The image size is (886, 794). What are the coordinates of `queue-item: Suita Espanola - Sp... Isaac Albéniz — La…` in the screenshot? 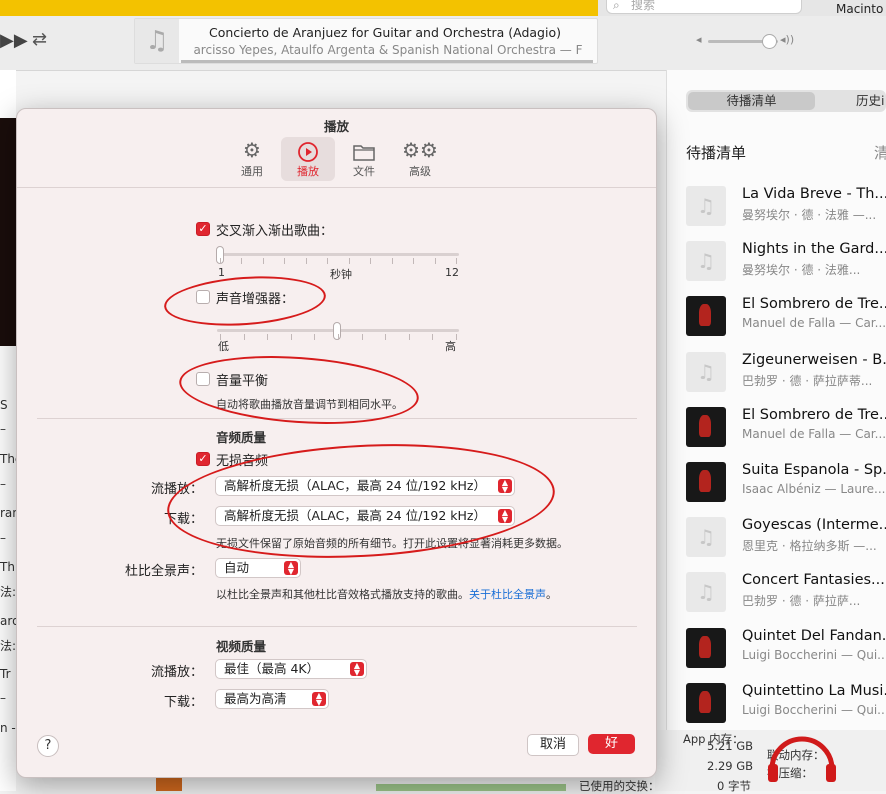 It's located at (786, 486).